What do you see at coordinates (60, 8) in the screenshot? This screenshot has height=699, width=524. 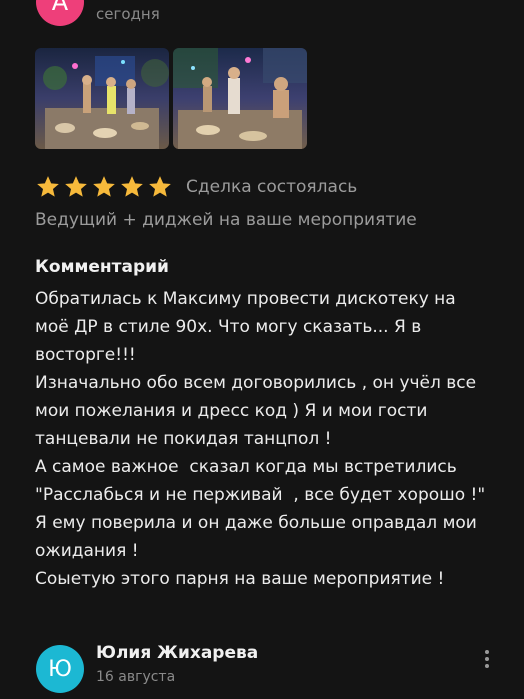 I see `avatar-letter: А` at bounding box center [60, 8].